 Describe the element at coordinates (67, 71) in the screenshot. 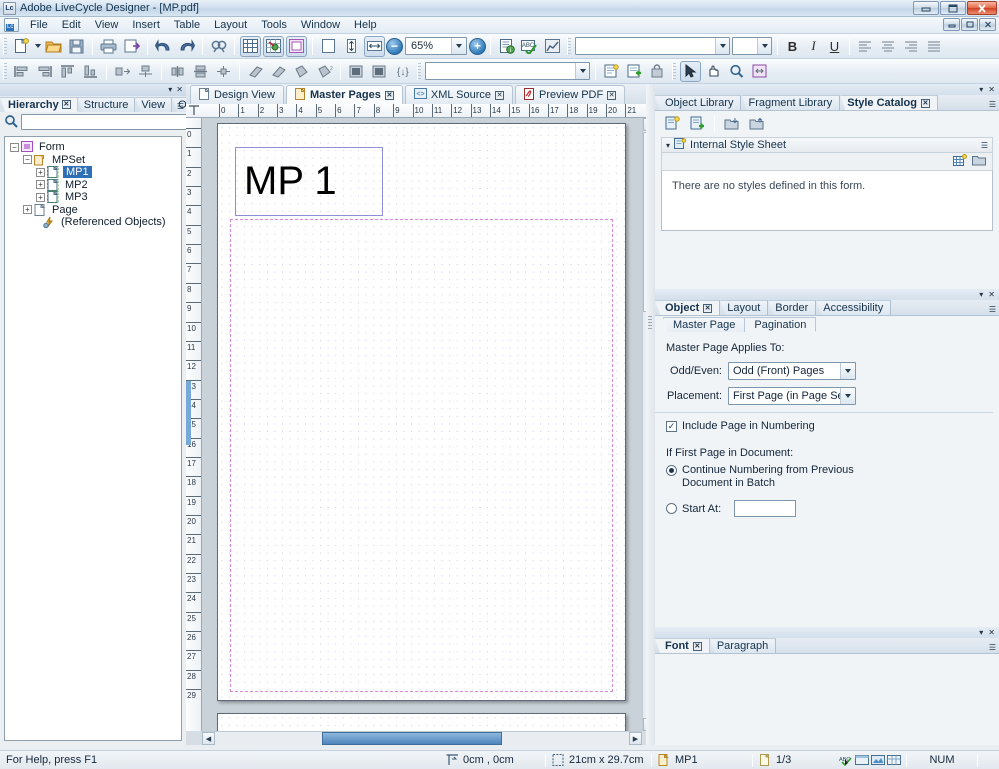

I see `align-objects-top-icon` at that location.